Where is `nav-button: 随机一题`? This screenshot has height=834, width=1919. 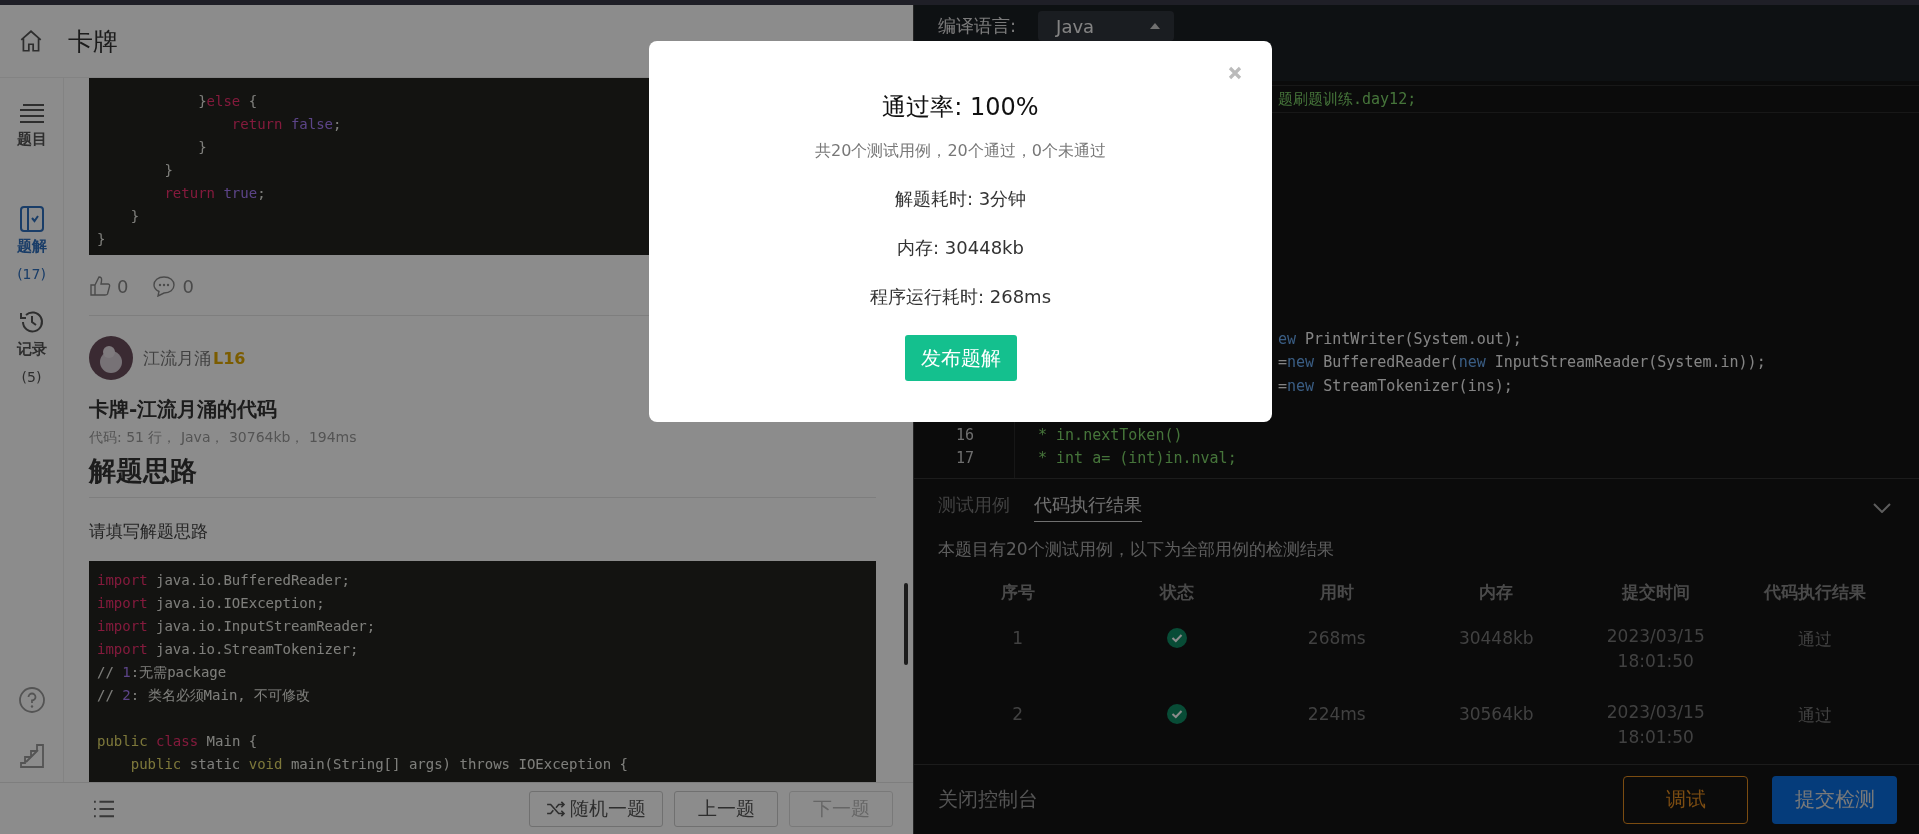
nav-button: 随机一题 is located at coordinates (596, 808).